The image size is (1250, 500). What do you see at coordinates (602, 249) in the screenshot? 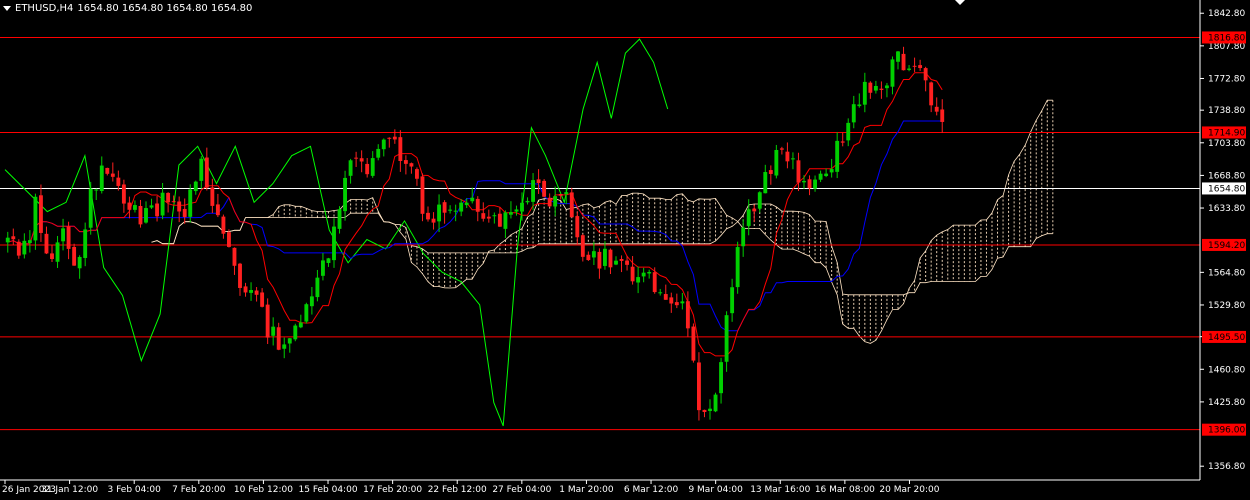
I see `senkou-span-b-line` at bounding box center [602, 249].